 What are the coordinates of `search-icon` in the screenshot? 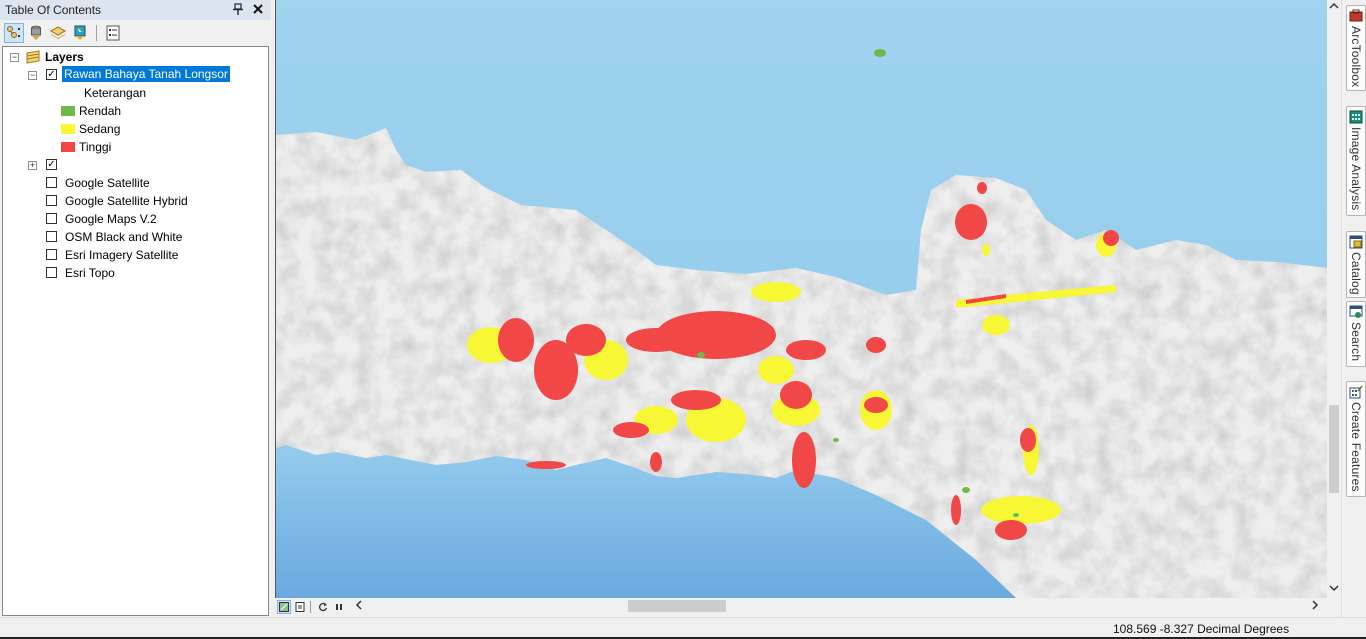 It's located at (1356, 311).